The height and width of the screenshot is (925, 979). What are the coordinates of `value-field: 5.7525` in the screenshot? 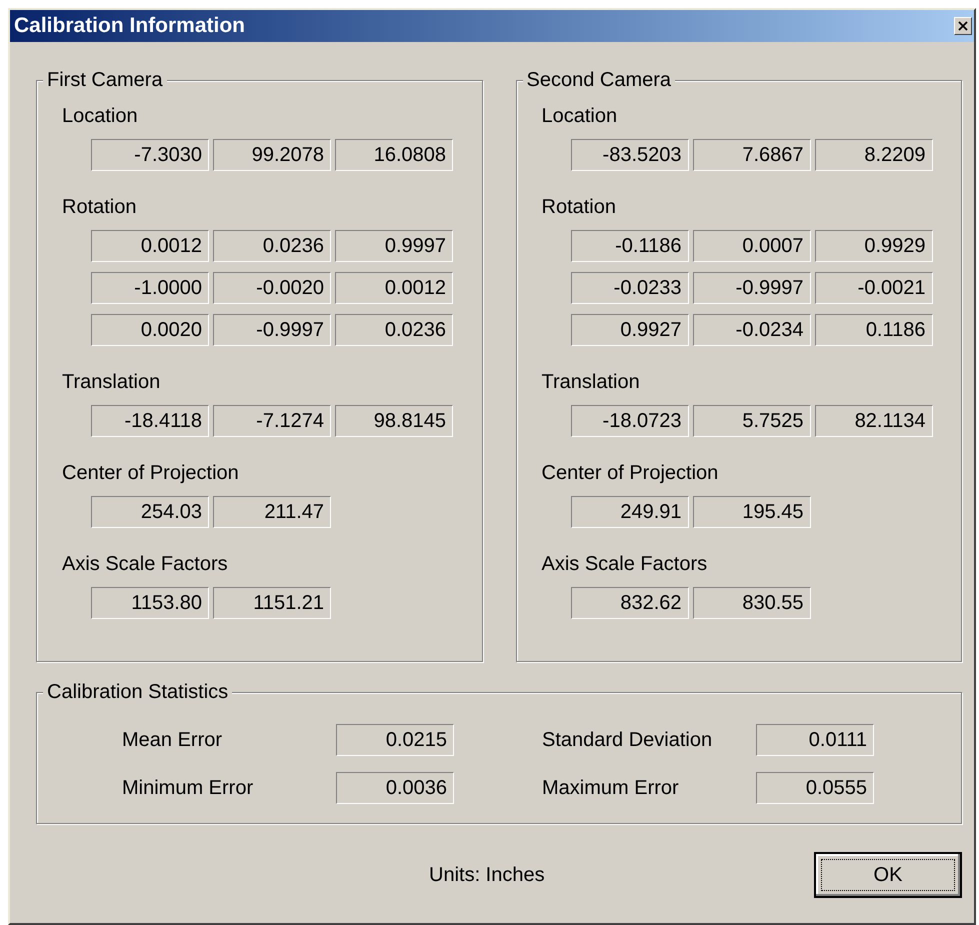 It's located at (751, 421).